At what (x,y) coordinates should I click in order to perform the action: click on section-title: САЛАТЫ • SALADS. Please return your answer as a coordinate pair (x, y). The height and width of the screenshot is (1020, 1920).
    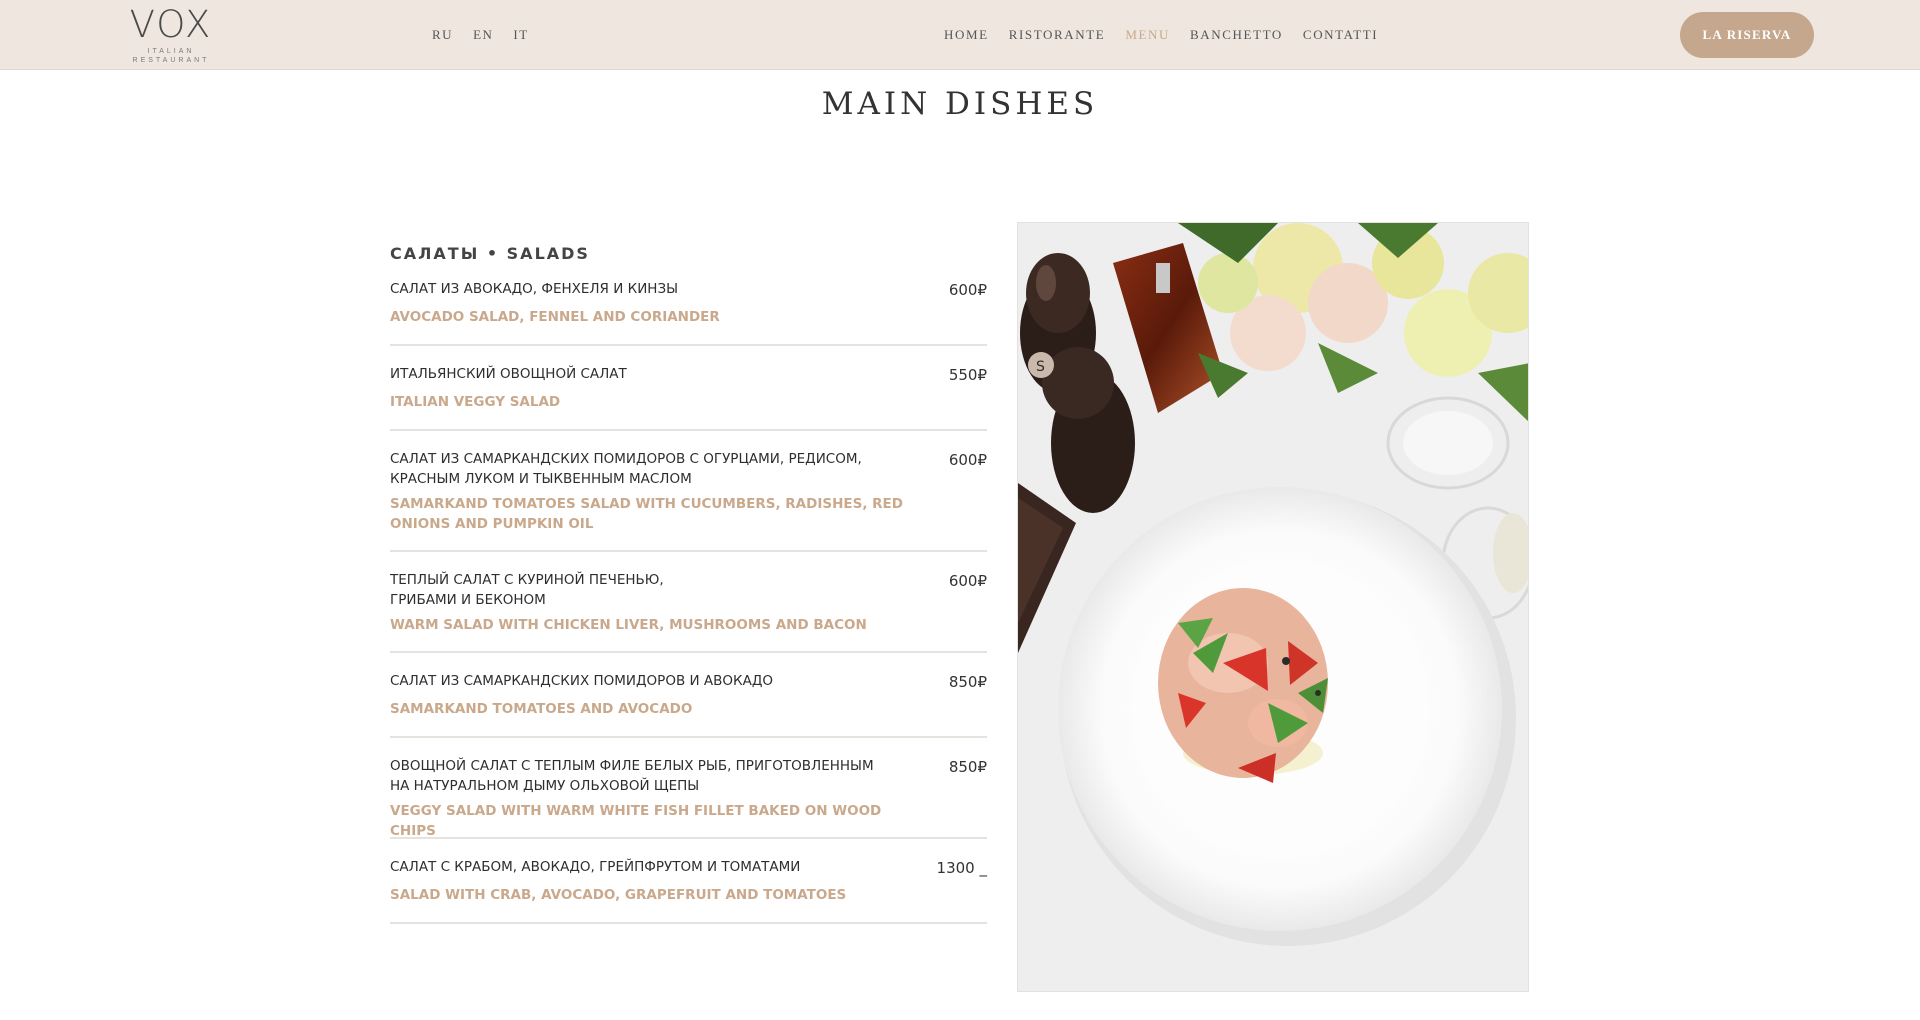
    Looking at the image, I should click on (490, 253).